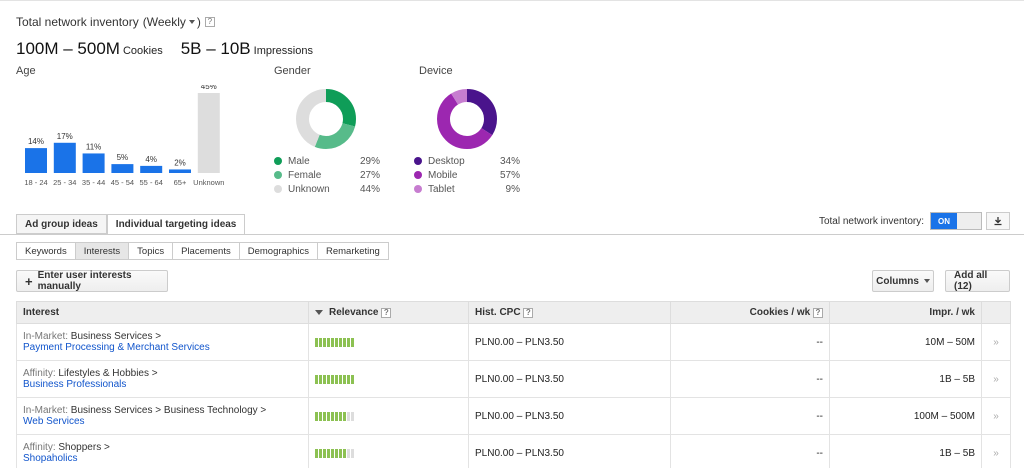 This screenshot has height=468, width=1024. Describe the element at coordinates (162, 421) in the screenshot. I see `interest-link: Web Services` at that location.